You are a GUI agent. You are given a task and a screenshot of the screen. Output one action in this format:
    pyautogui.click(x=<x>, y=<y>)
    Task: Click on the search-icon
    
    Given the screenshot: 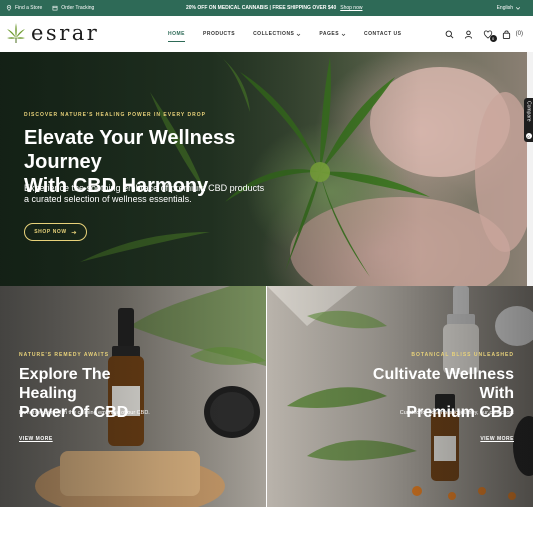 What is the action you would take?
    pyautogui.click(x=449, y=34)
    